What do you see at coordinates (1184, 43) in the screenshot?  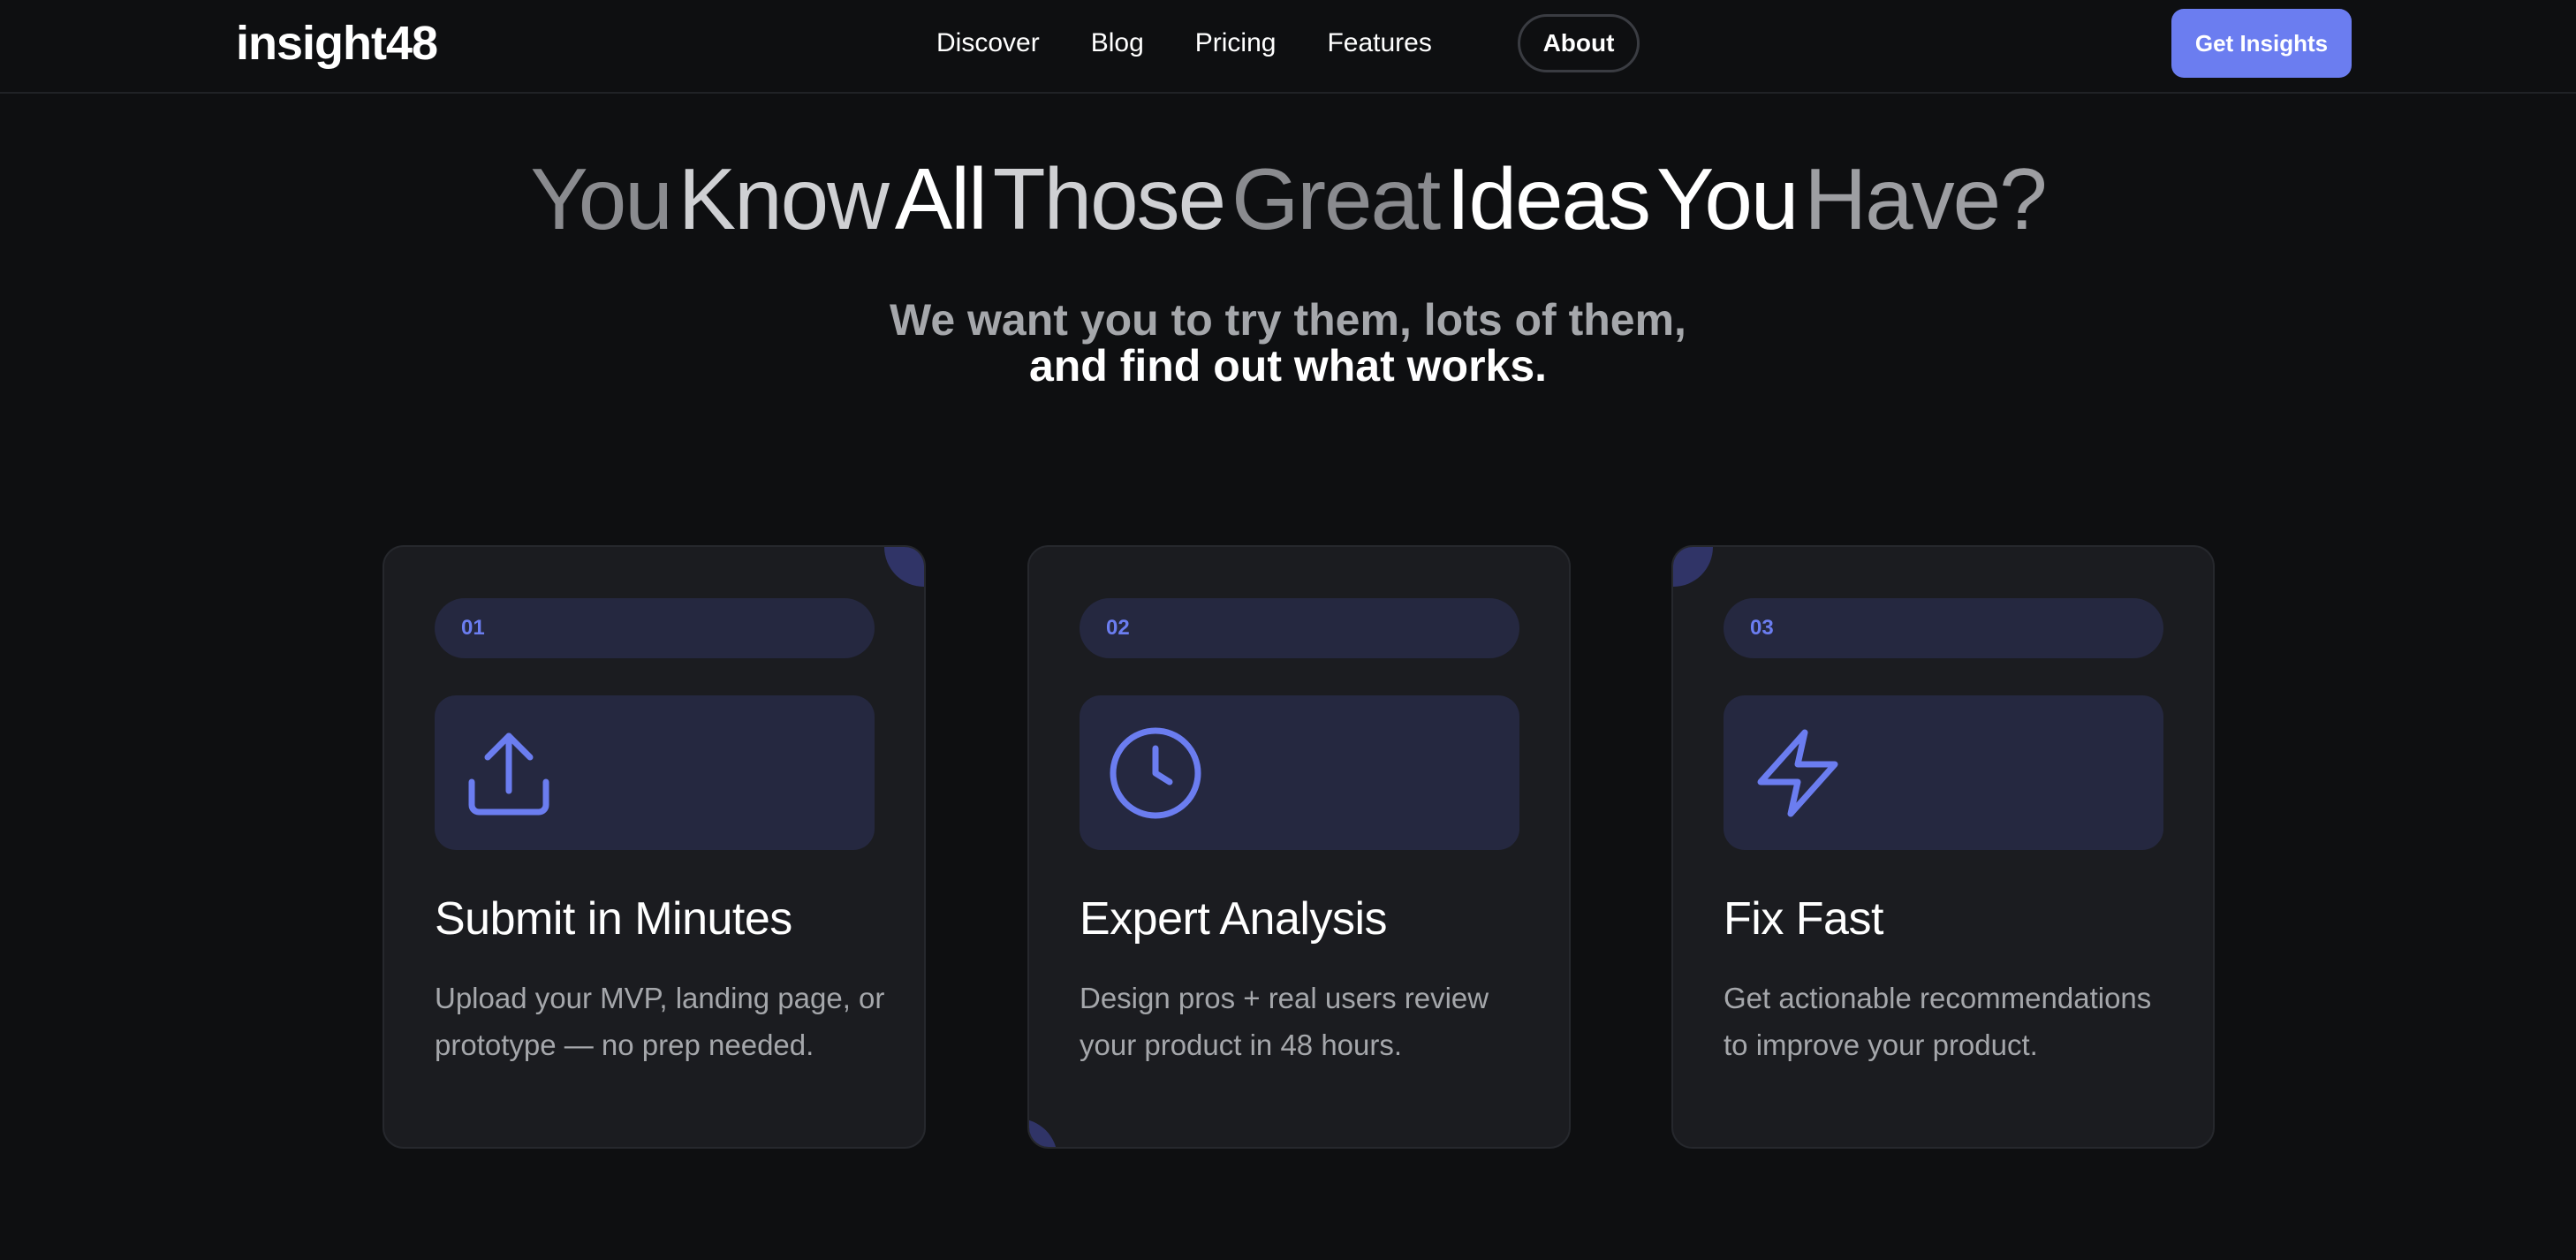 I see `nav-links: Discover Blog Pricing Features` at bounding box center [1184, 43].